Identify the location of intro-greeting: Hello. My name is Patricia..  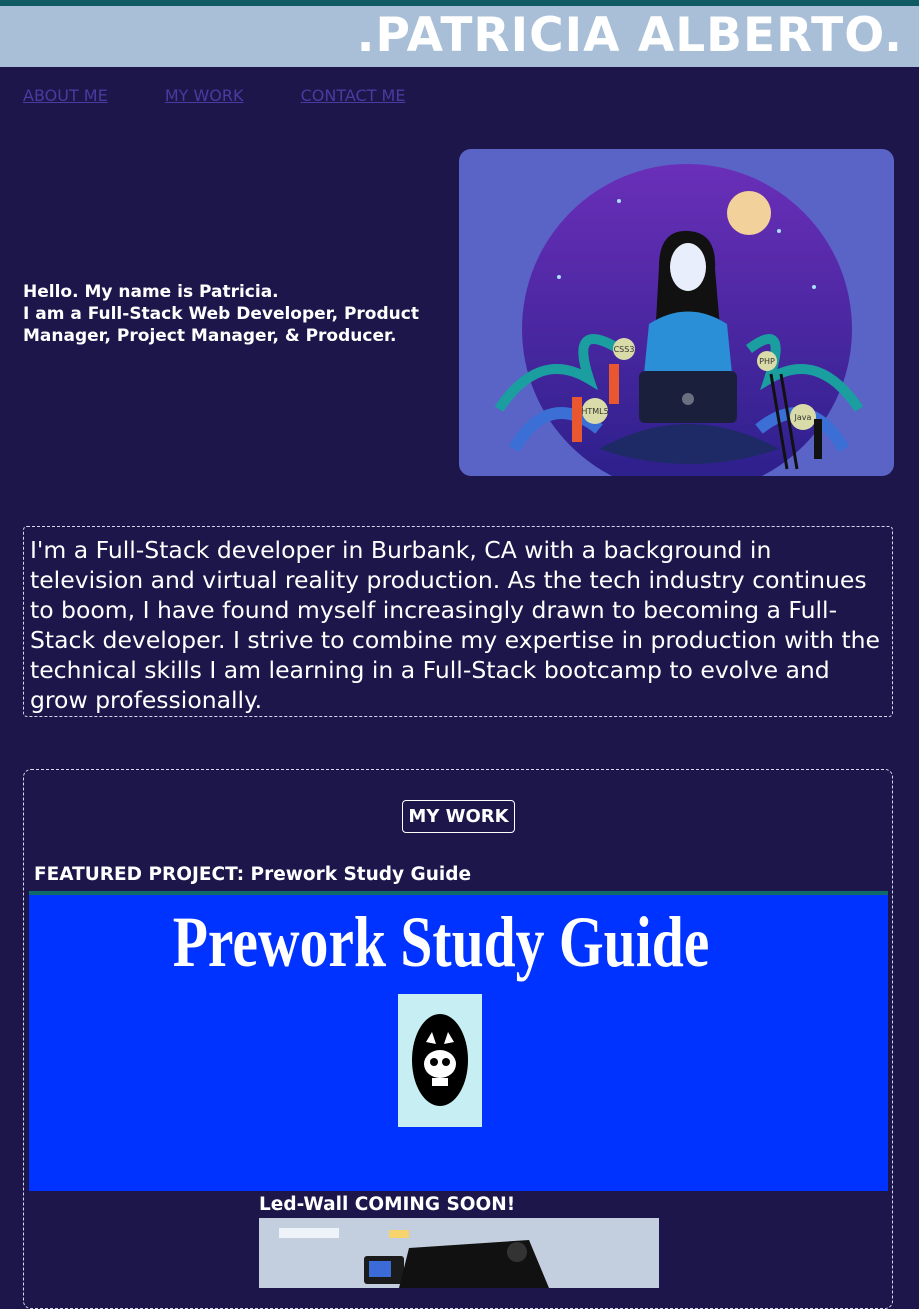
(151, 292).